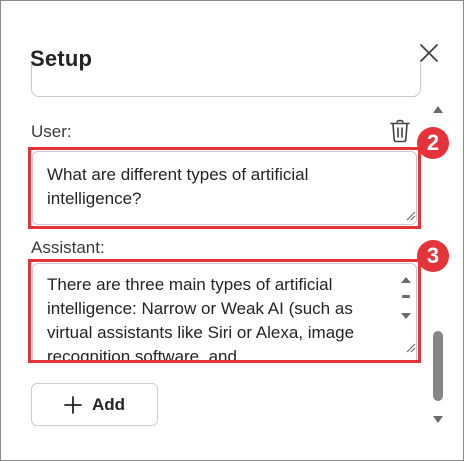  Describe the element at coordinates (411, 348) in the screenshot. I see `assistant-resize-handle-icon` at that location.